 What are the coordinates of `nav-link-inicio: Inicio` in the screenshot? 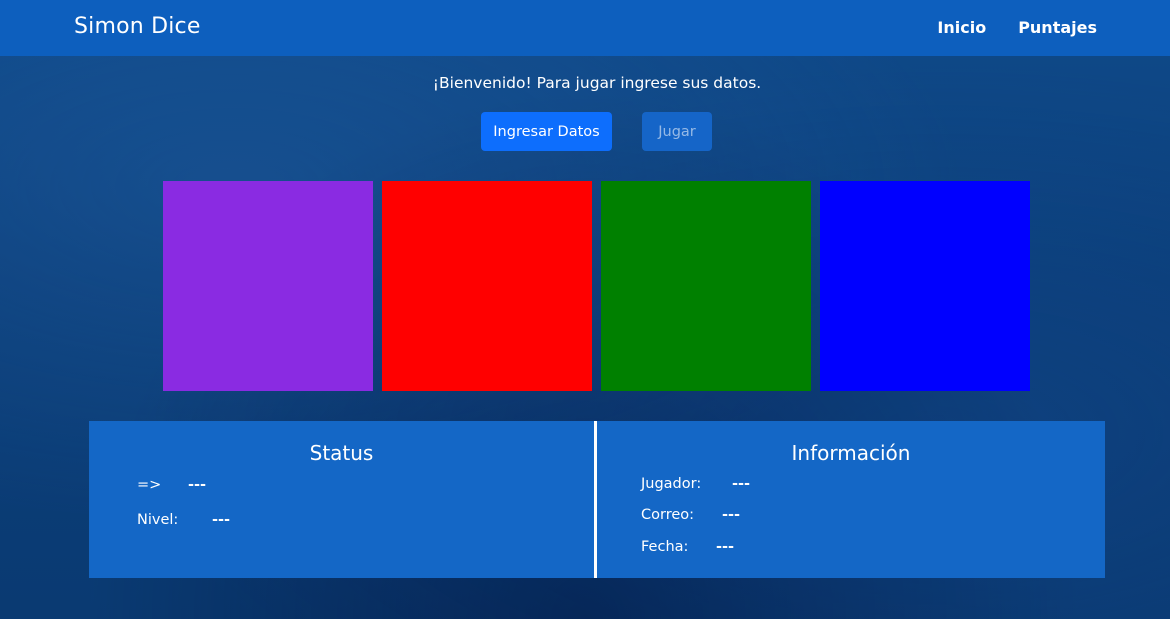 It's located at (961, 27).